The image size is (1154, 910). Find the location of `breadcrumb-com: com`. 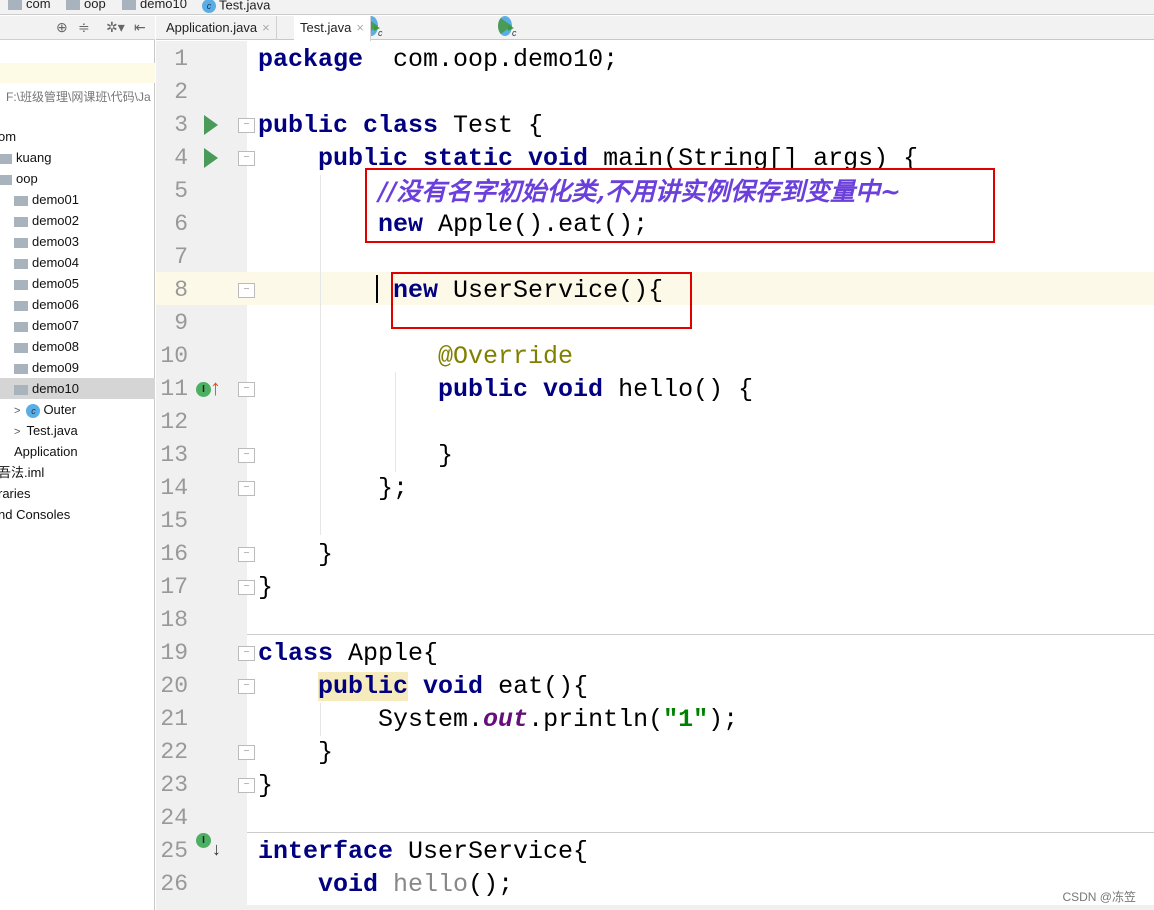

breadcrumb-com: com is located at coordinates (29, 5).